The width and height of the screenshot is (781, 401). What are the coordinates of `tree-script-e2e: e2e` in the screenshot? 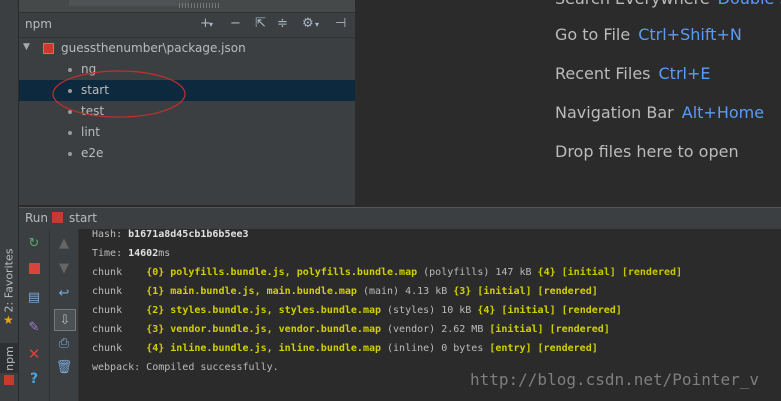 It's located at (187, 153).